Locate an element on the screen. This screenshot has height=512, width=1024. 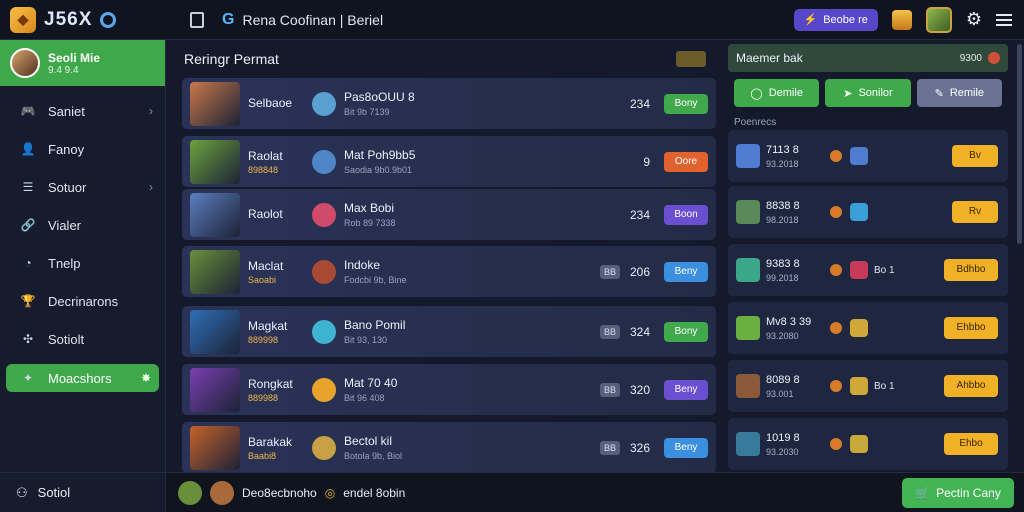
profile-sub: 9.4 9.4 is located at coordinates (63, 70).